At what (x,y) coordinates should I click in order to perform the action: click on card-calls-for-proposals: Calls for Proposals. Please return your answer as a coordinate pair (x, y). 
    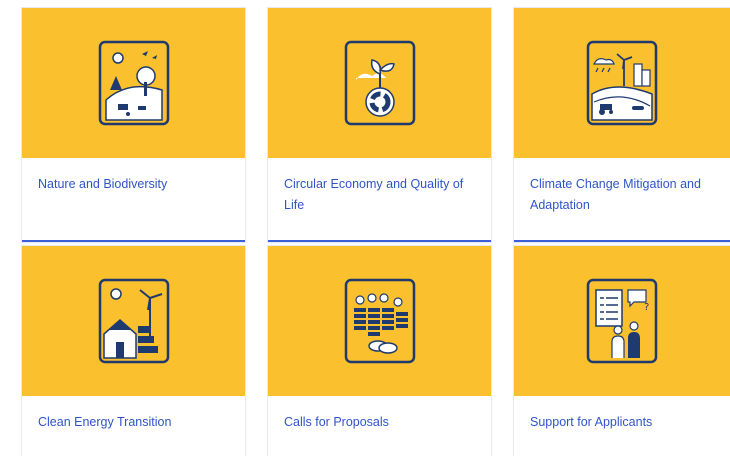
    Looking at the image, I should click on (379, 351).